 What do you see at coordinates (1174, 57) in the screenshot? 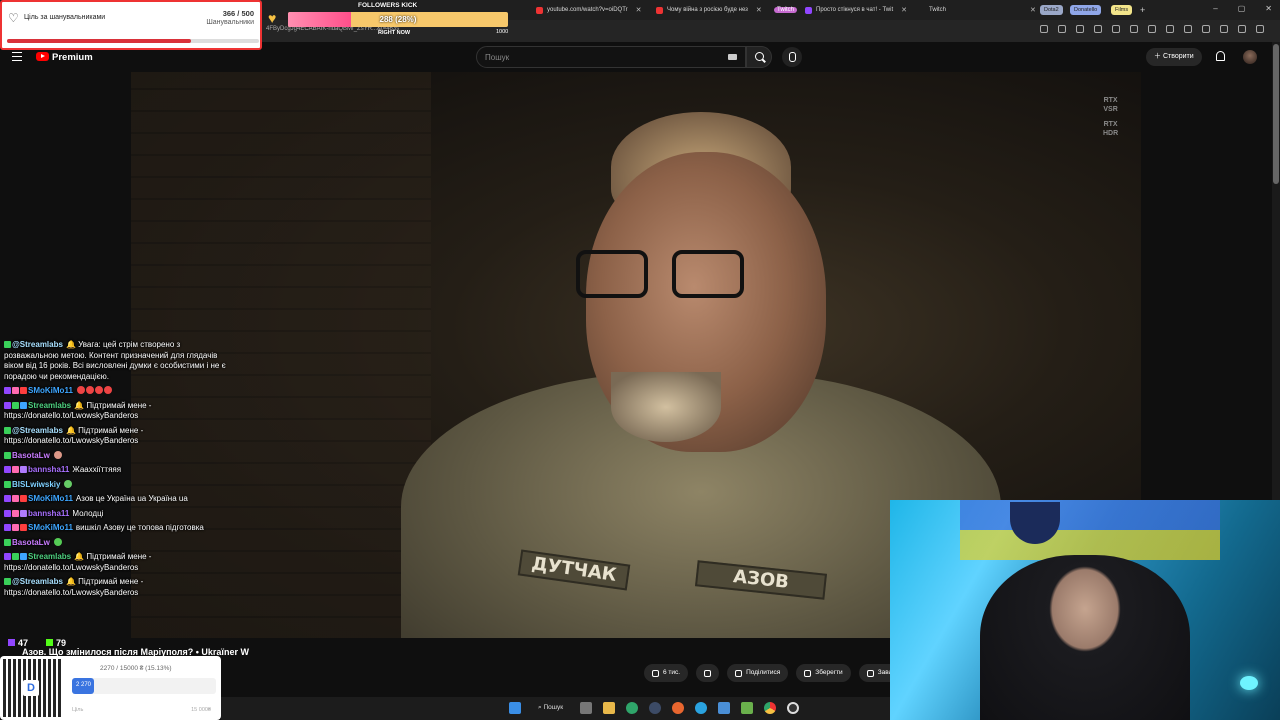
I see `create-button: ＋ Створити` at bounding box center [1174, 57].